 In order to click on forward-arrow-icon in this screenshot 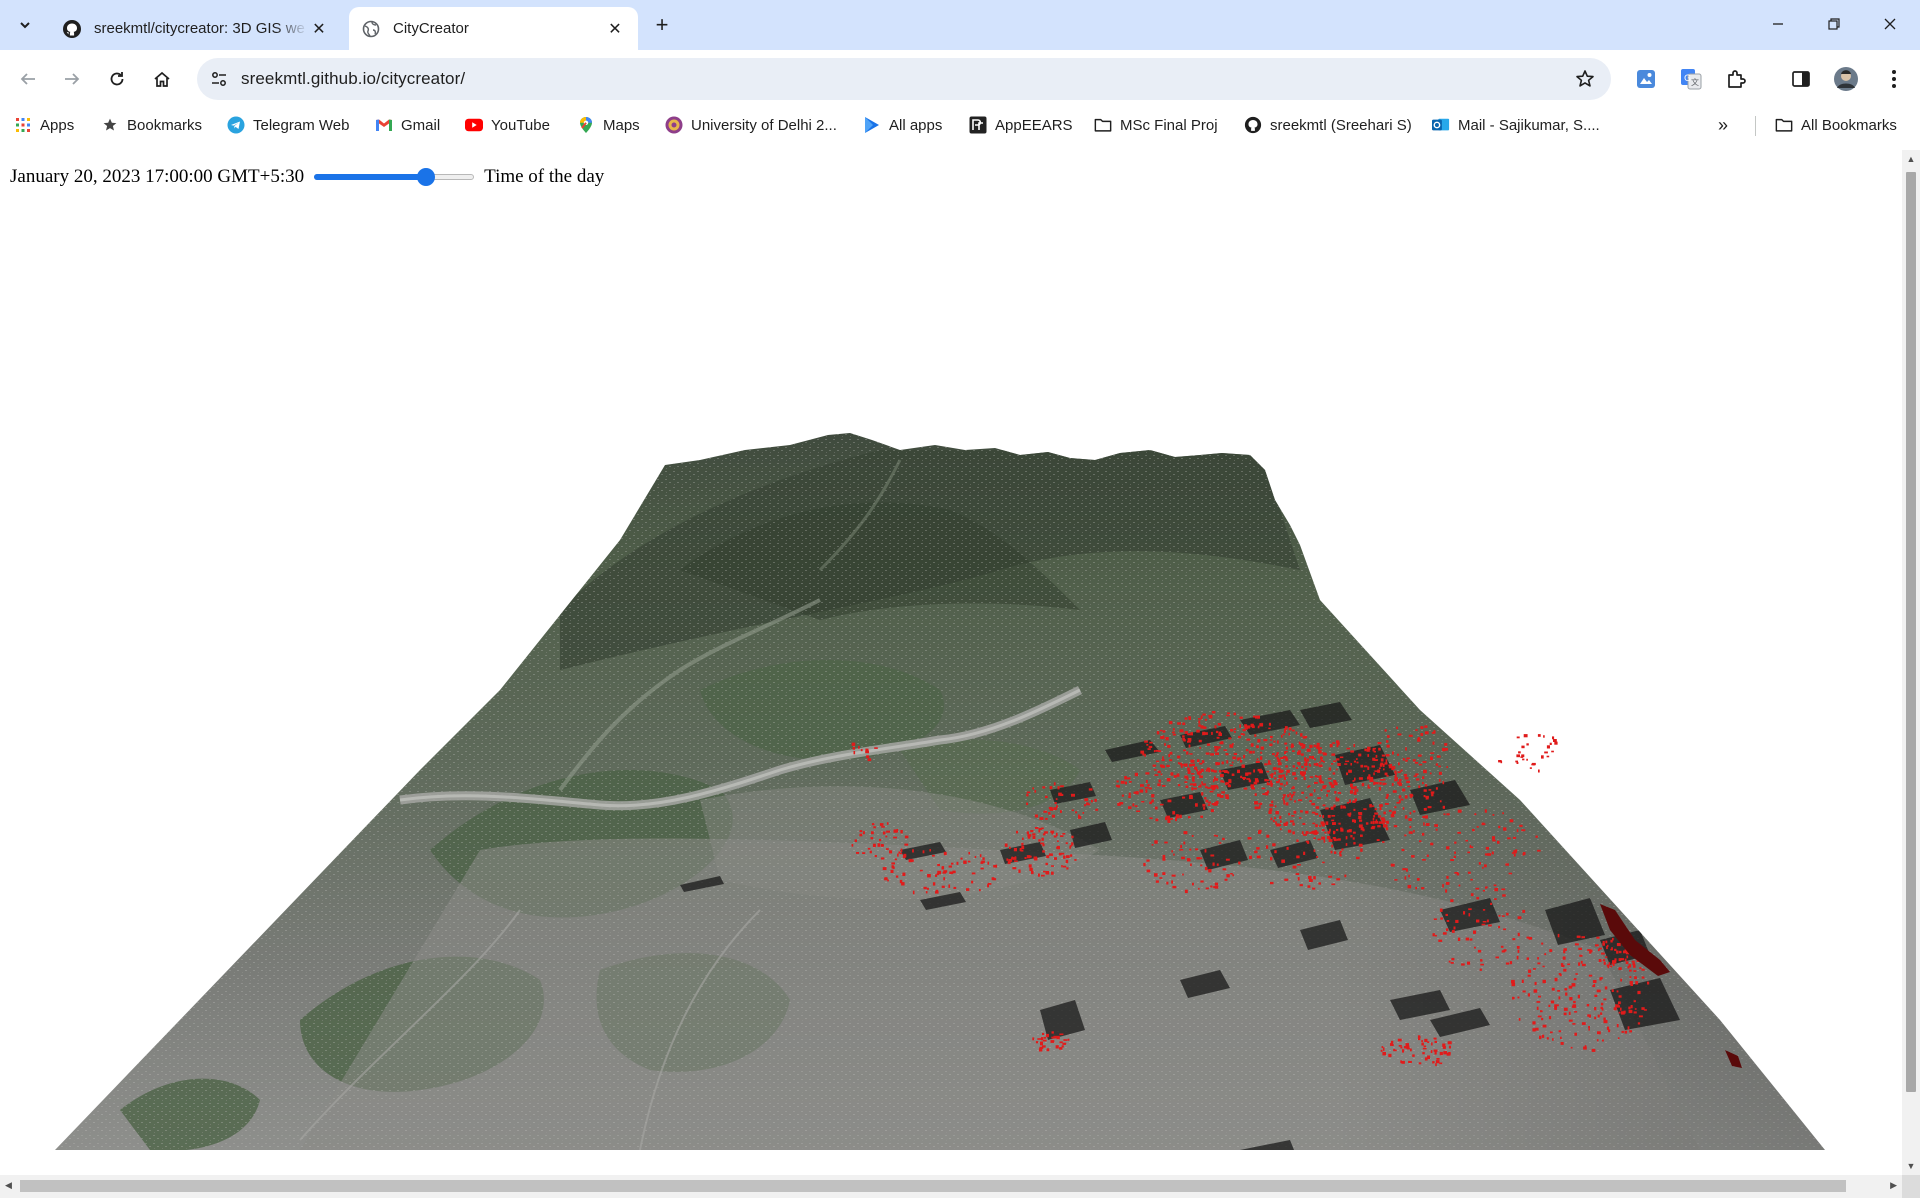, I will do `click(72, 79)`.